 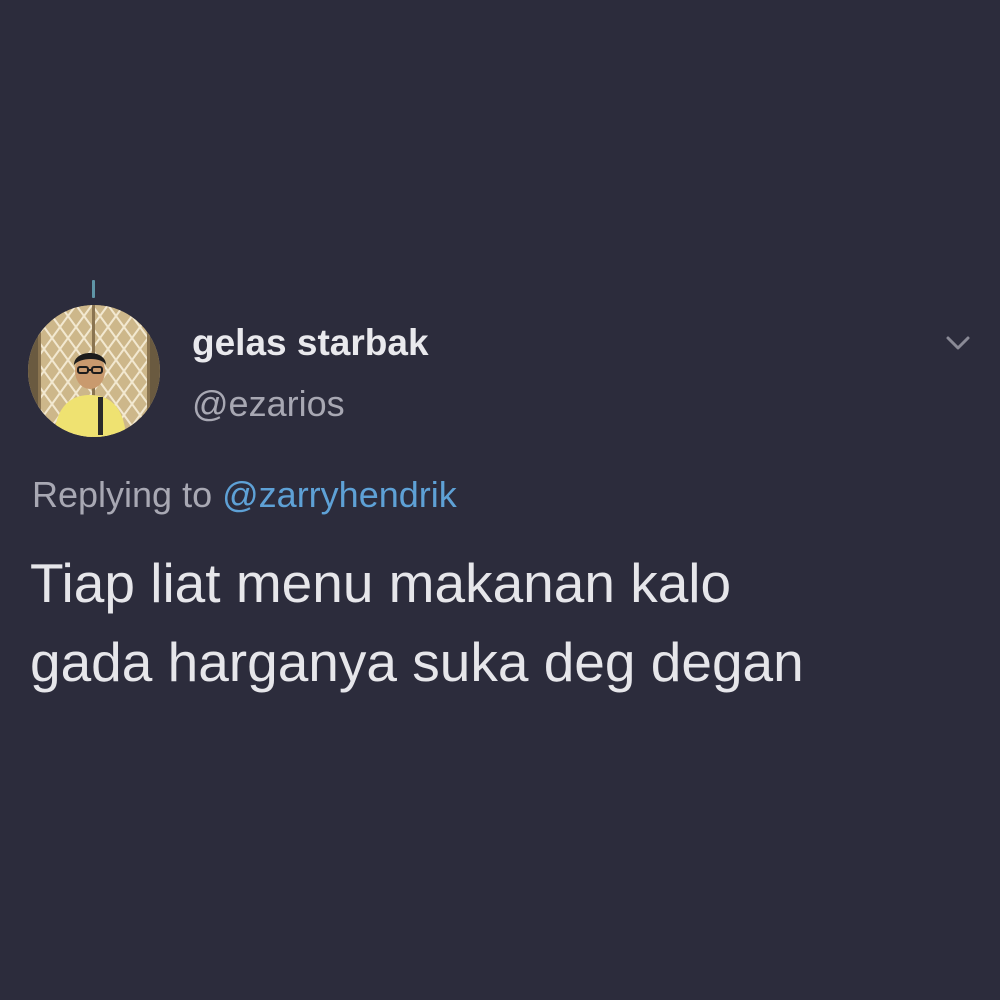 I want to click on chevron-down-icon, so click(x=958, y=343).